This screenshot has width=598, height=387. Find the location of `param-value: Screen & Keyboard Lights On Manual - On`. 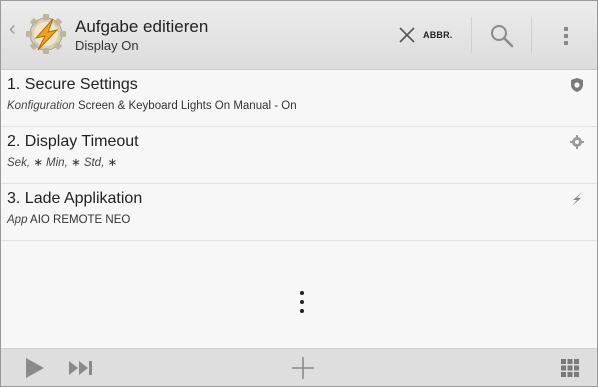

param-value: Screen & Keyboard Lights On Manual - On is located at coordinates (187, 106).